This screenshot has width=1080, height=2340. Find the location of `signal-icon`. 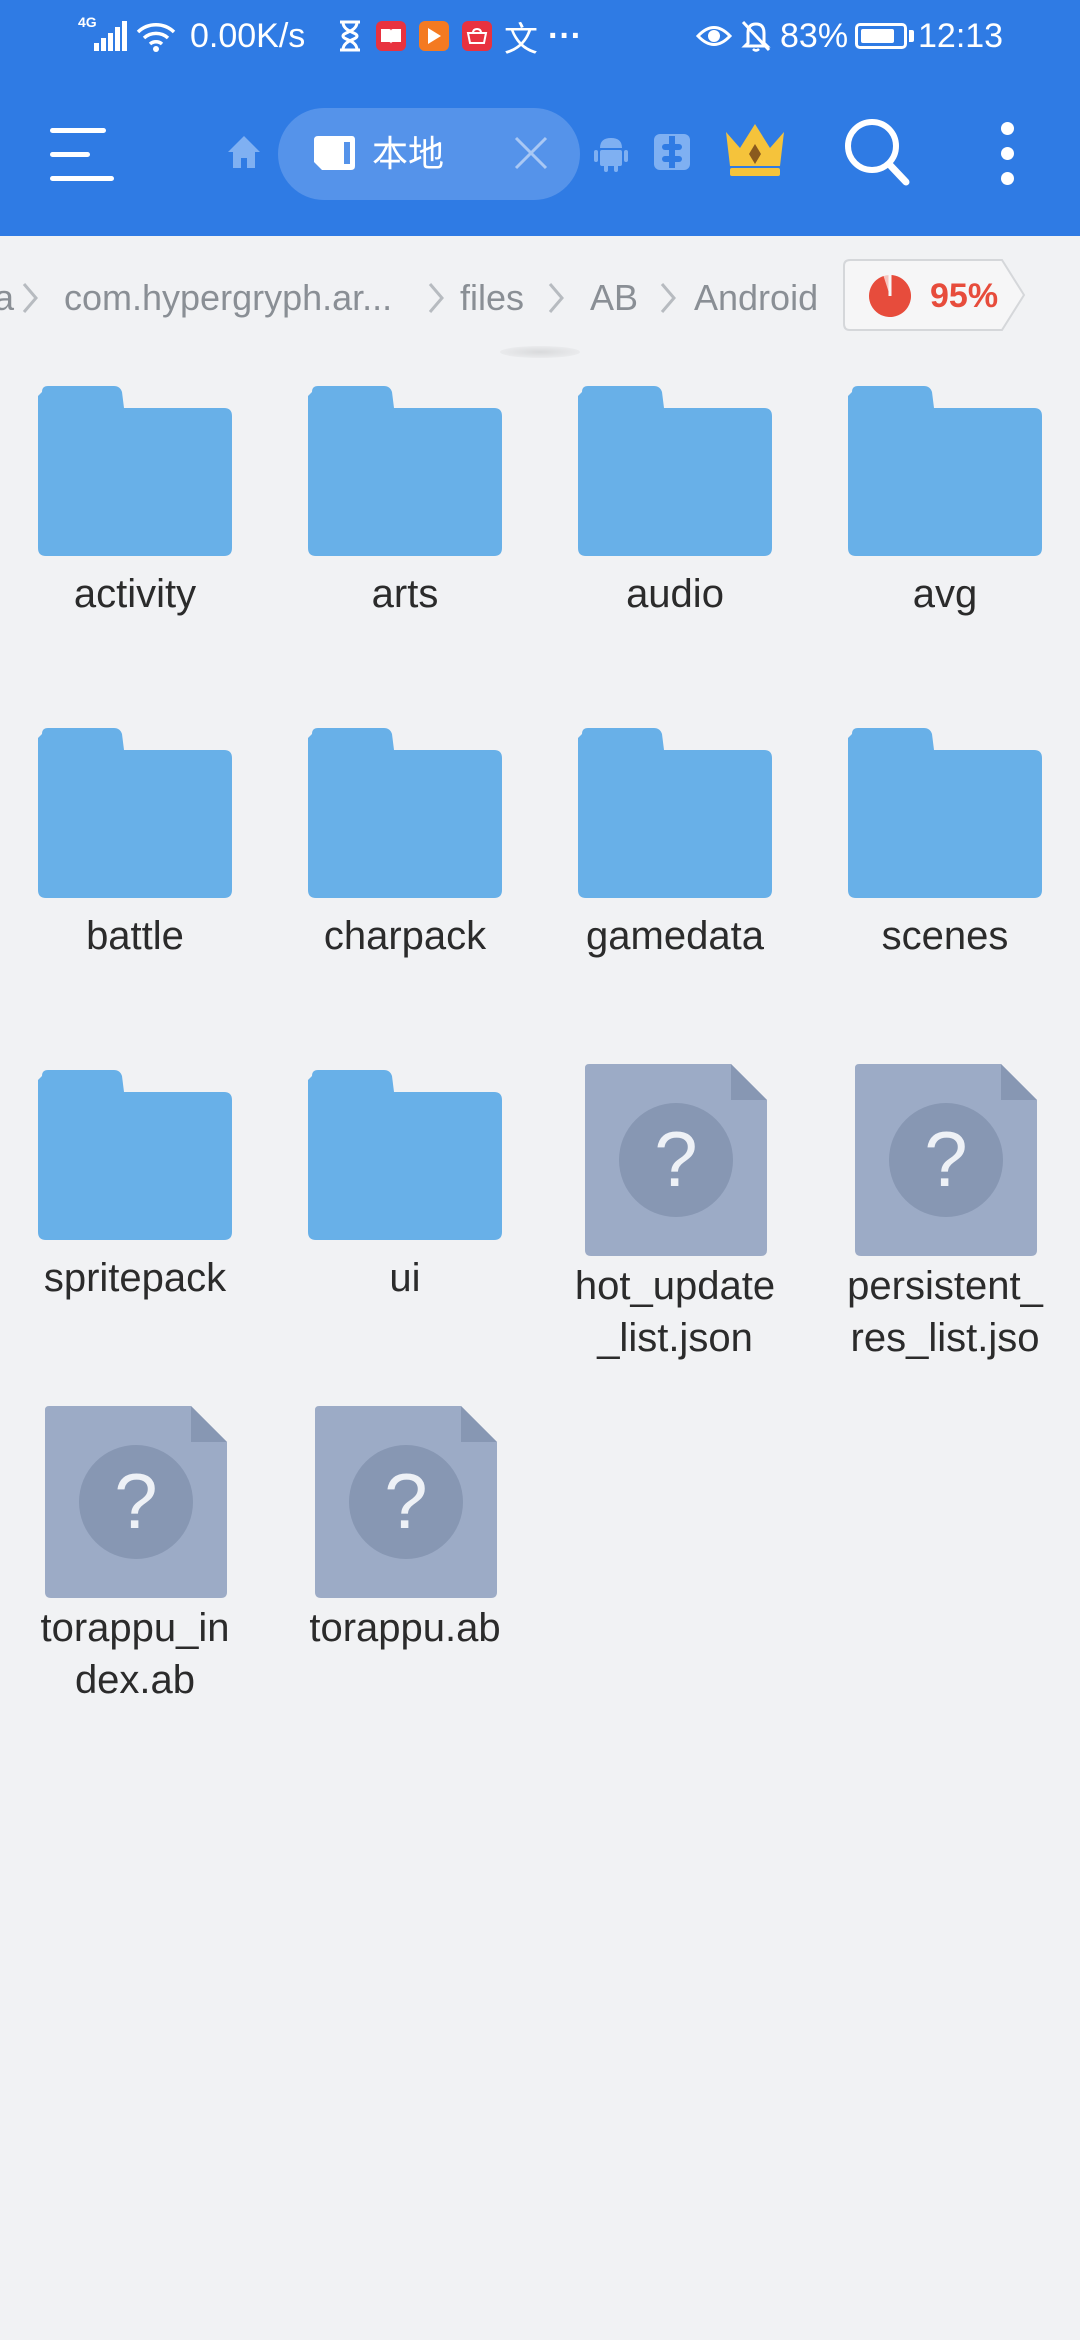

signal-icon is located at coordinates (111, 36).